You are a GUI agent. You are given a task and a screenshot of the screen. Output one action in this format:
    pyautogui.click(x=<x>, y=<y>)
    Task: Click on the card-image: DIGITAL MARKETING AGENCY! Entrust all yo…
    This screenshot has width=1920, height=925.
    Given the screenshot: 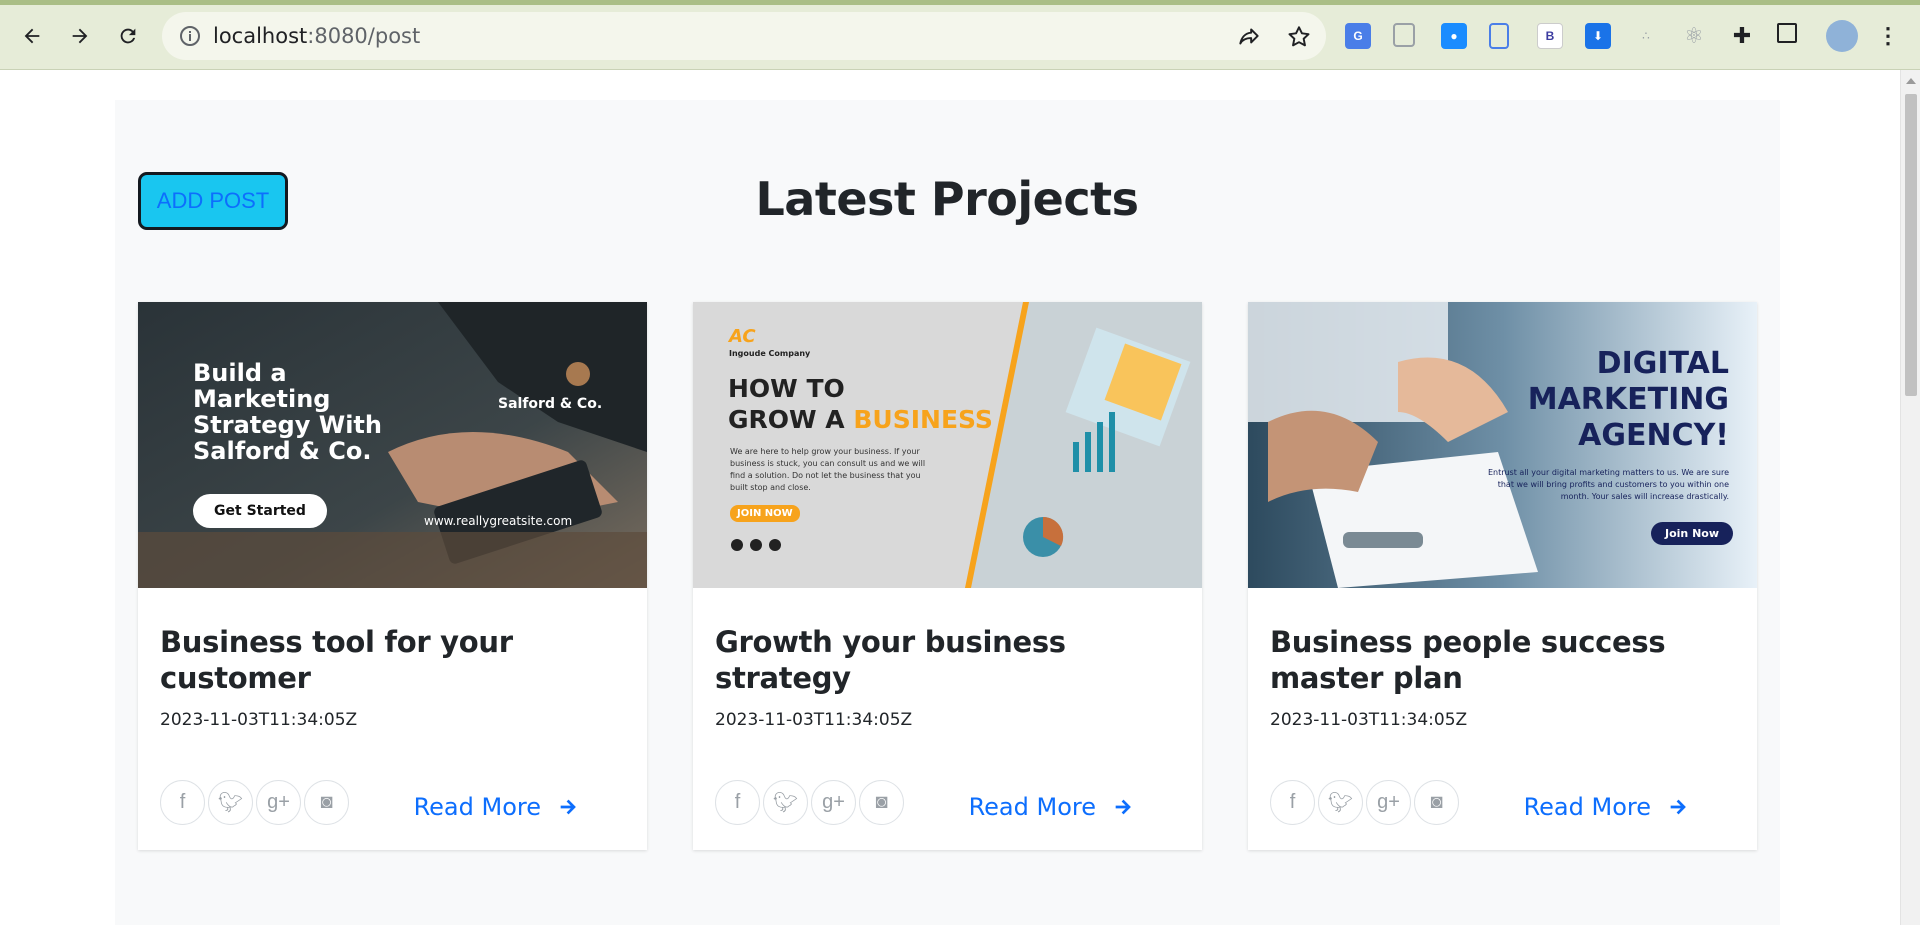 What is the action you would take?
    pyautogui.click(x=1502, y=445)
    